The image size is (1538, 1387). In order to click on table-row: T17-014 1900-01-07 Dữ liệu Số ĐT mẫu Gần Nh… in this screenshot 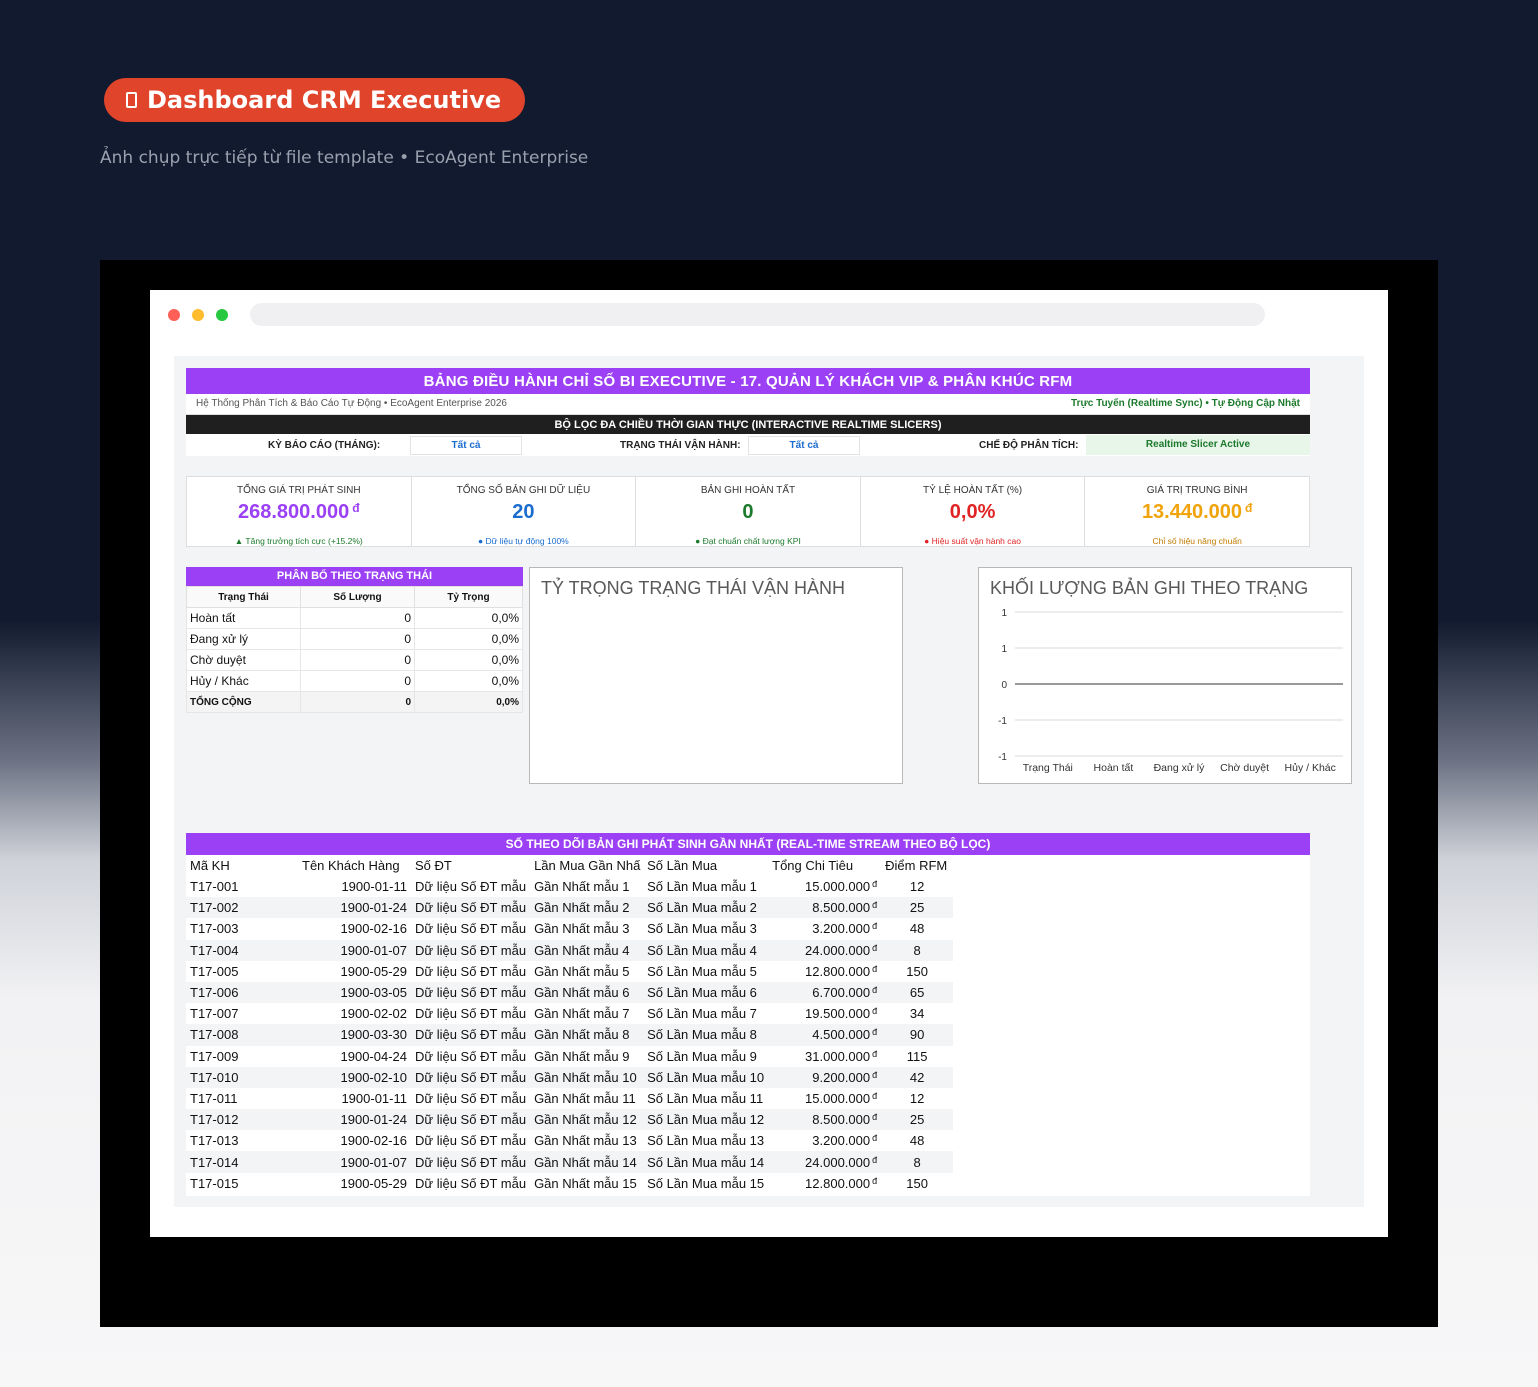, I will do `click(570, 1162)`.